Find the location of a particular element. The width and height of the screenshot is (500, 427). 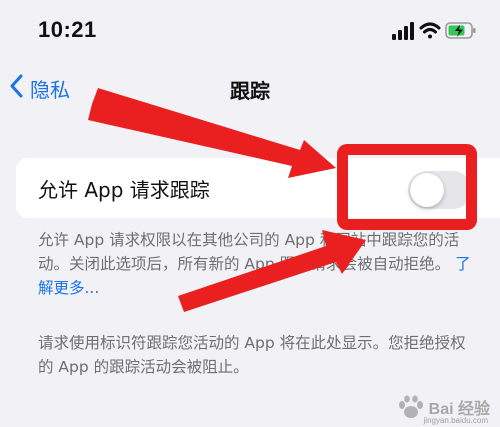

settings-row-allow-tracking: 允许 App 请求跟踪 is located at coordinates (258, 188).